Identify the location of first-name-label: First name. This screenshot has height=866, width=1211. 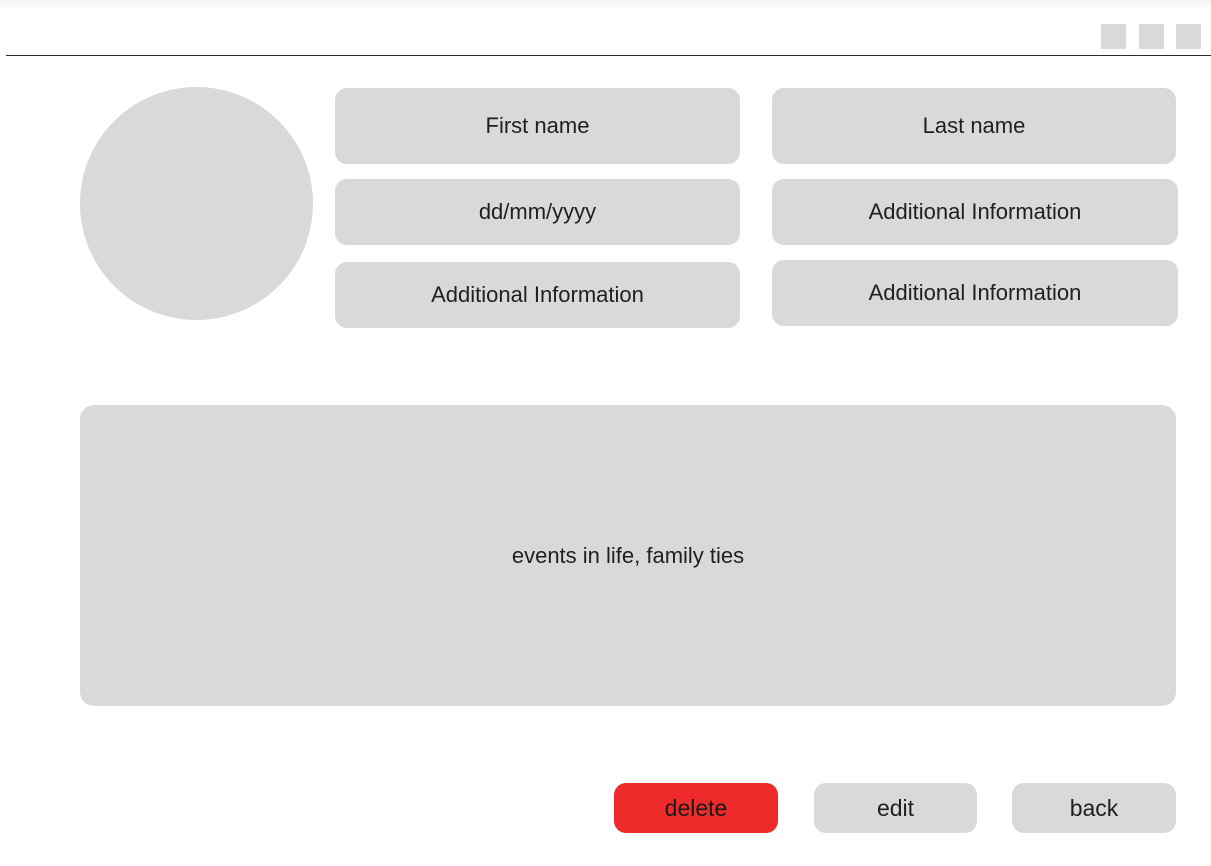
(537, 125).